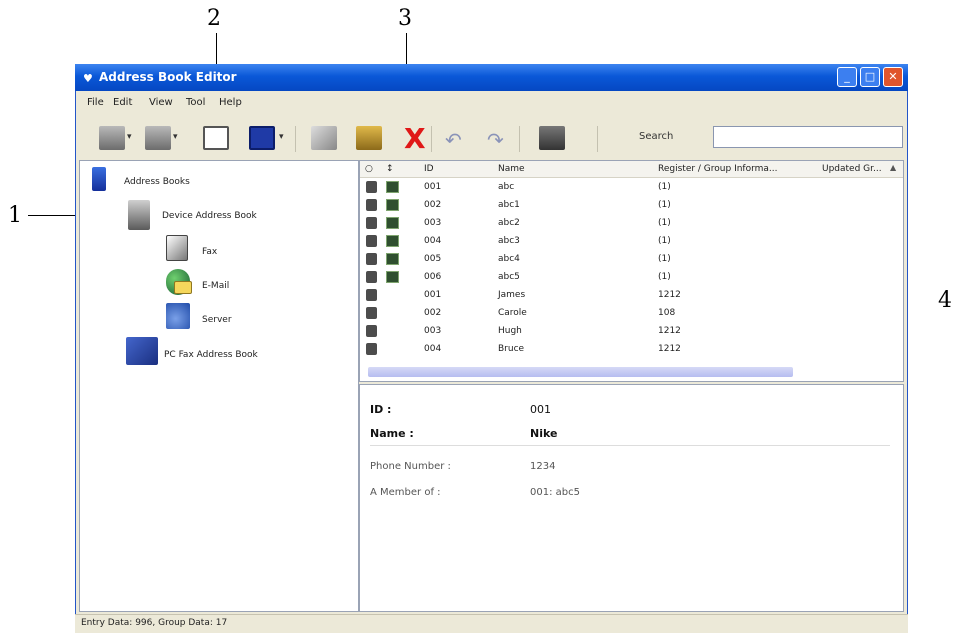 This screenshot has width=955, height=635. I want to click on horizontal-scrollbar, so click(580, 372).